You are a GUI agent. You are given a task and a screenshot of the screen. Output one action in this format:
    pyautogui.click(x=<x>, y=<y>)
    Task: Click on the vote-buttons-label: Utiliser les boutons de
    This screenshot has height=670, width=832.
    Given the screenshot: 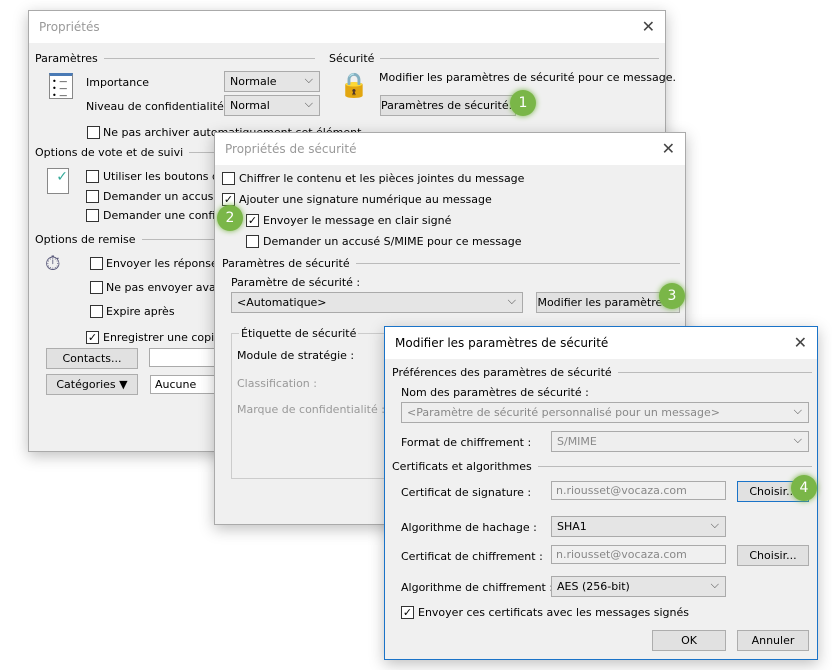 What is the action you would take?
    pyautogui.click(x=164, y=176)
    